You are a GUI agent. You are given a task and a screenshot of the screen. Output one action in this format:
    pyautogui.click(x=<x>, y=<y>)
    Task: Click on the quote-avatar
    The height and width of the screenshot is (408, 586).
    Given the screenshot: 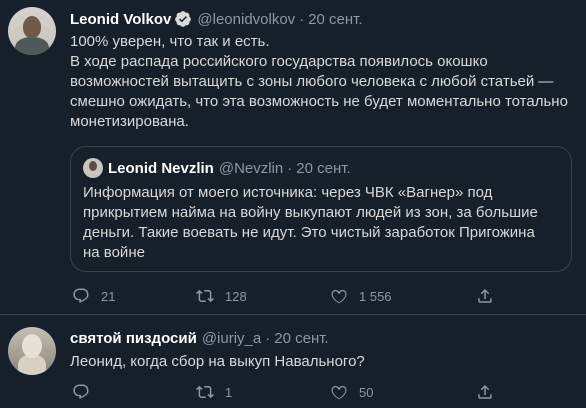 What is the action you would take?
    pyautogui.click(x=93, y=168)
    